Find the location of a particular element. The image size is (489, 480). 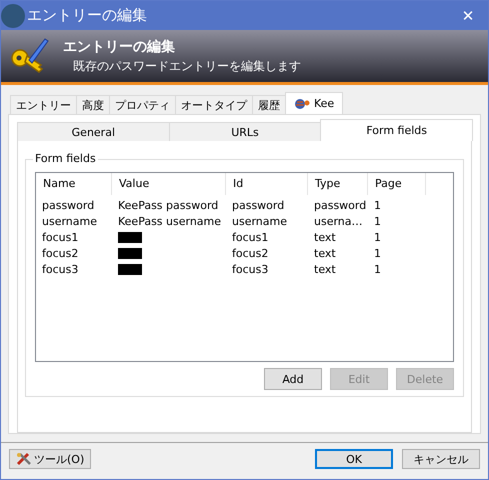

column-header: Page is located at coordinates (397, 184).